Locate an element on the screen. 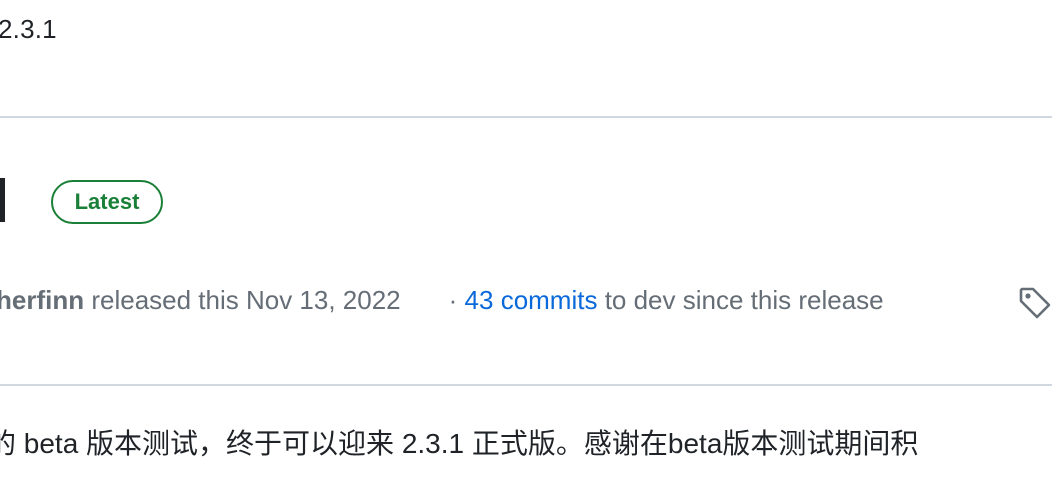 The width and height of the screenshot is (1052, 478). tag-icon is located at coordinates (1035, 303).